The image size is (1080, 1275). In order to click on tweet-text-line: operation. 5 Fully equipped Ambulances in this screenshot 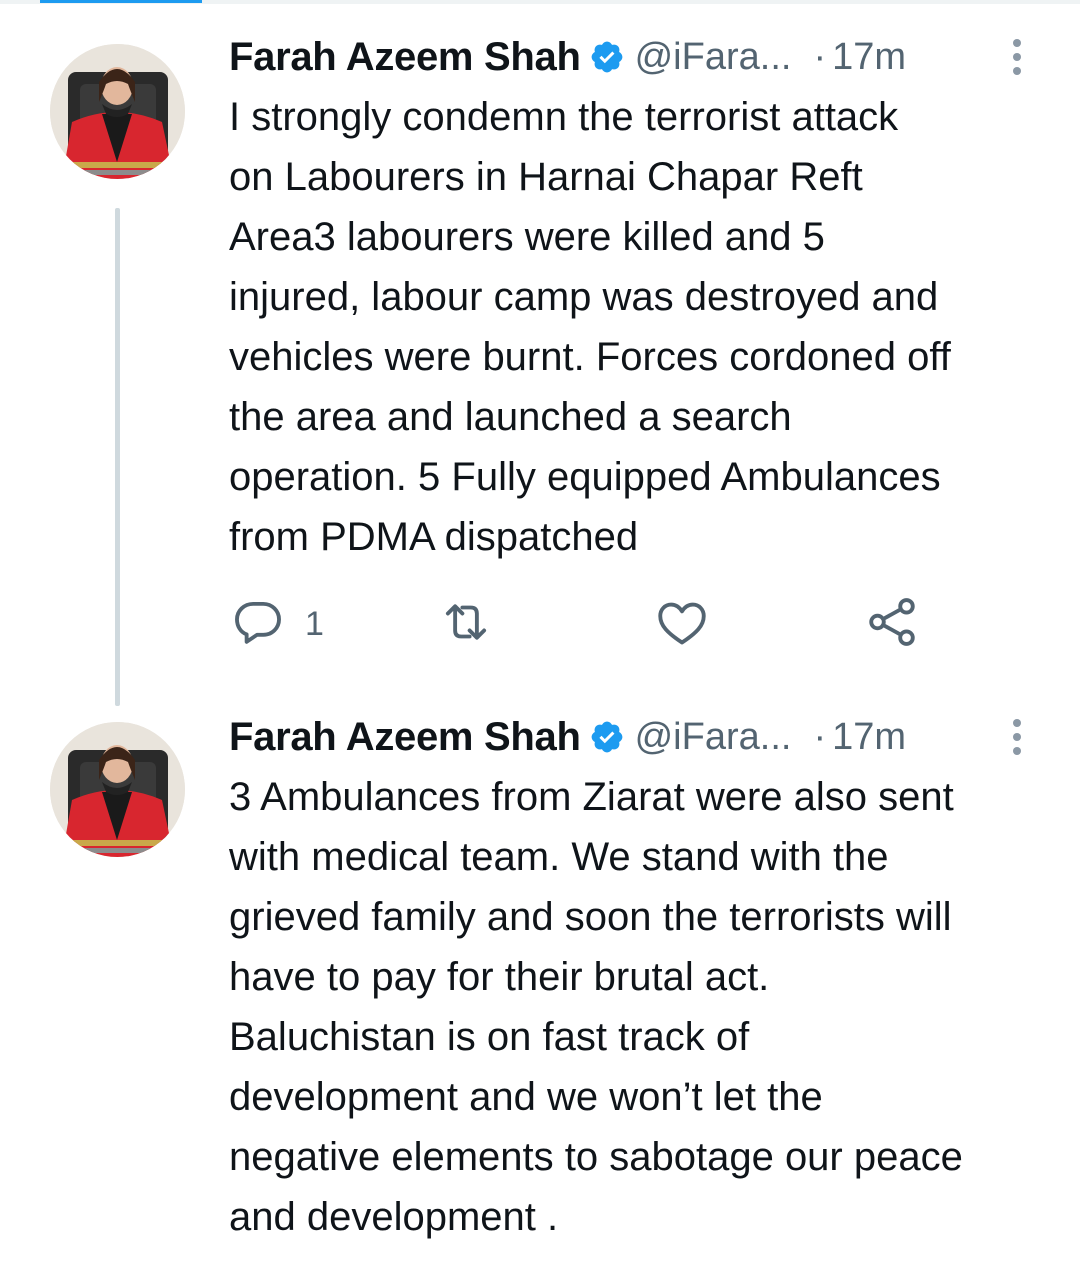, I will do `click(585, 477)`.